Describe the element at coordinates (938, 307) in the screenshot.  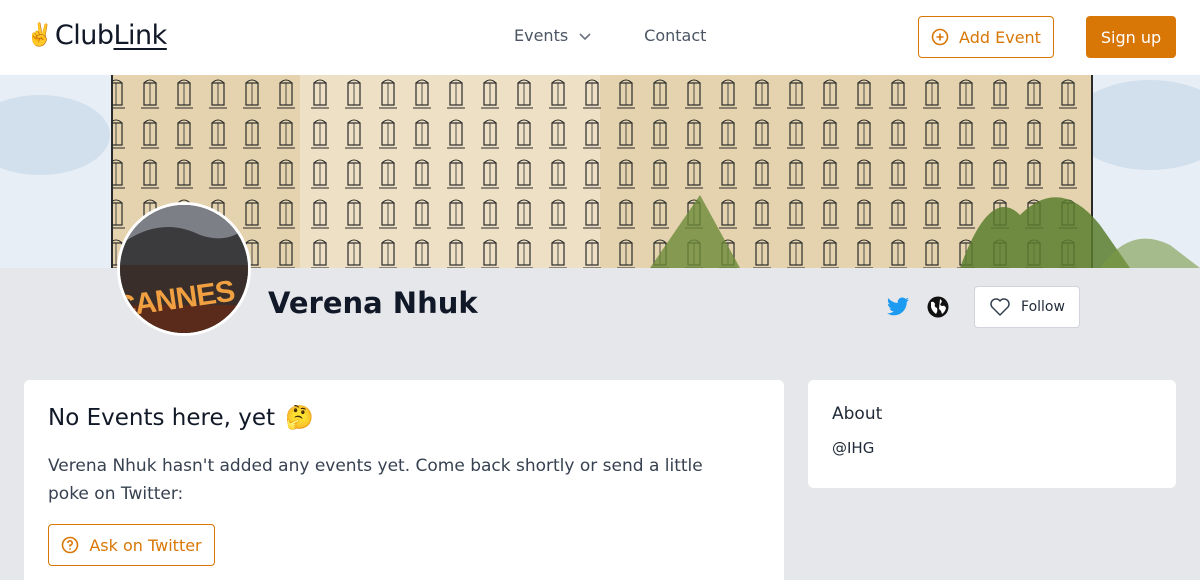
I see `globe-icon` at that location.